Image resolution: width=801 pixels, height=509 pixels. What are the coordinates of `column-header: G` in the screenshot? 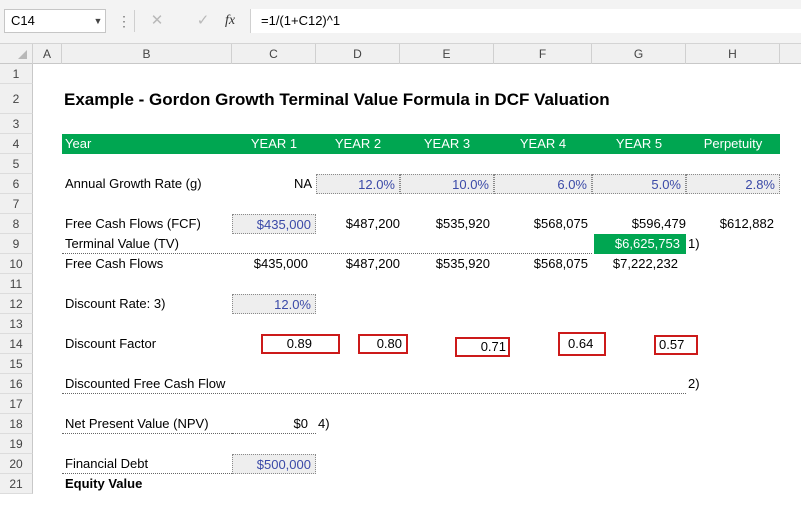 It's located at (639, 54).